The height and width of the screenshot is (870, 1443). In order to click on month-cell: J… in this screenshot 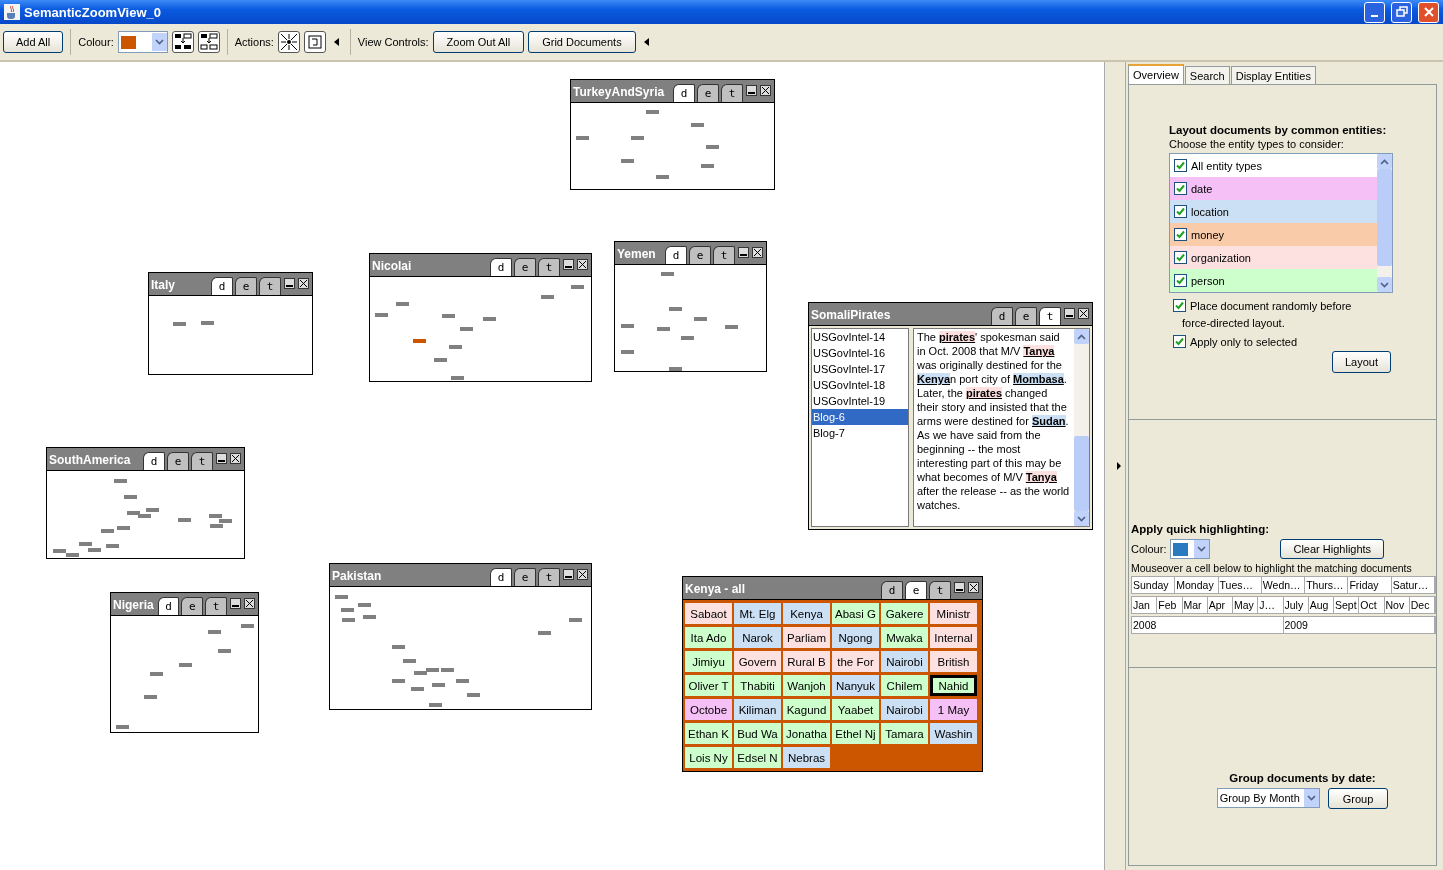, I will do `click(1271, 605)`.